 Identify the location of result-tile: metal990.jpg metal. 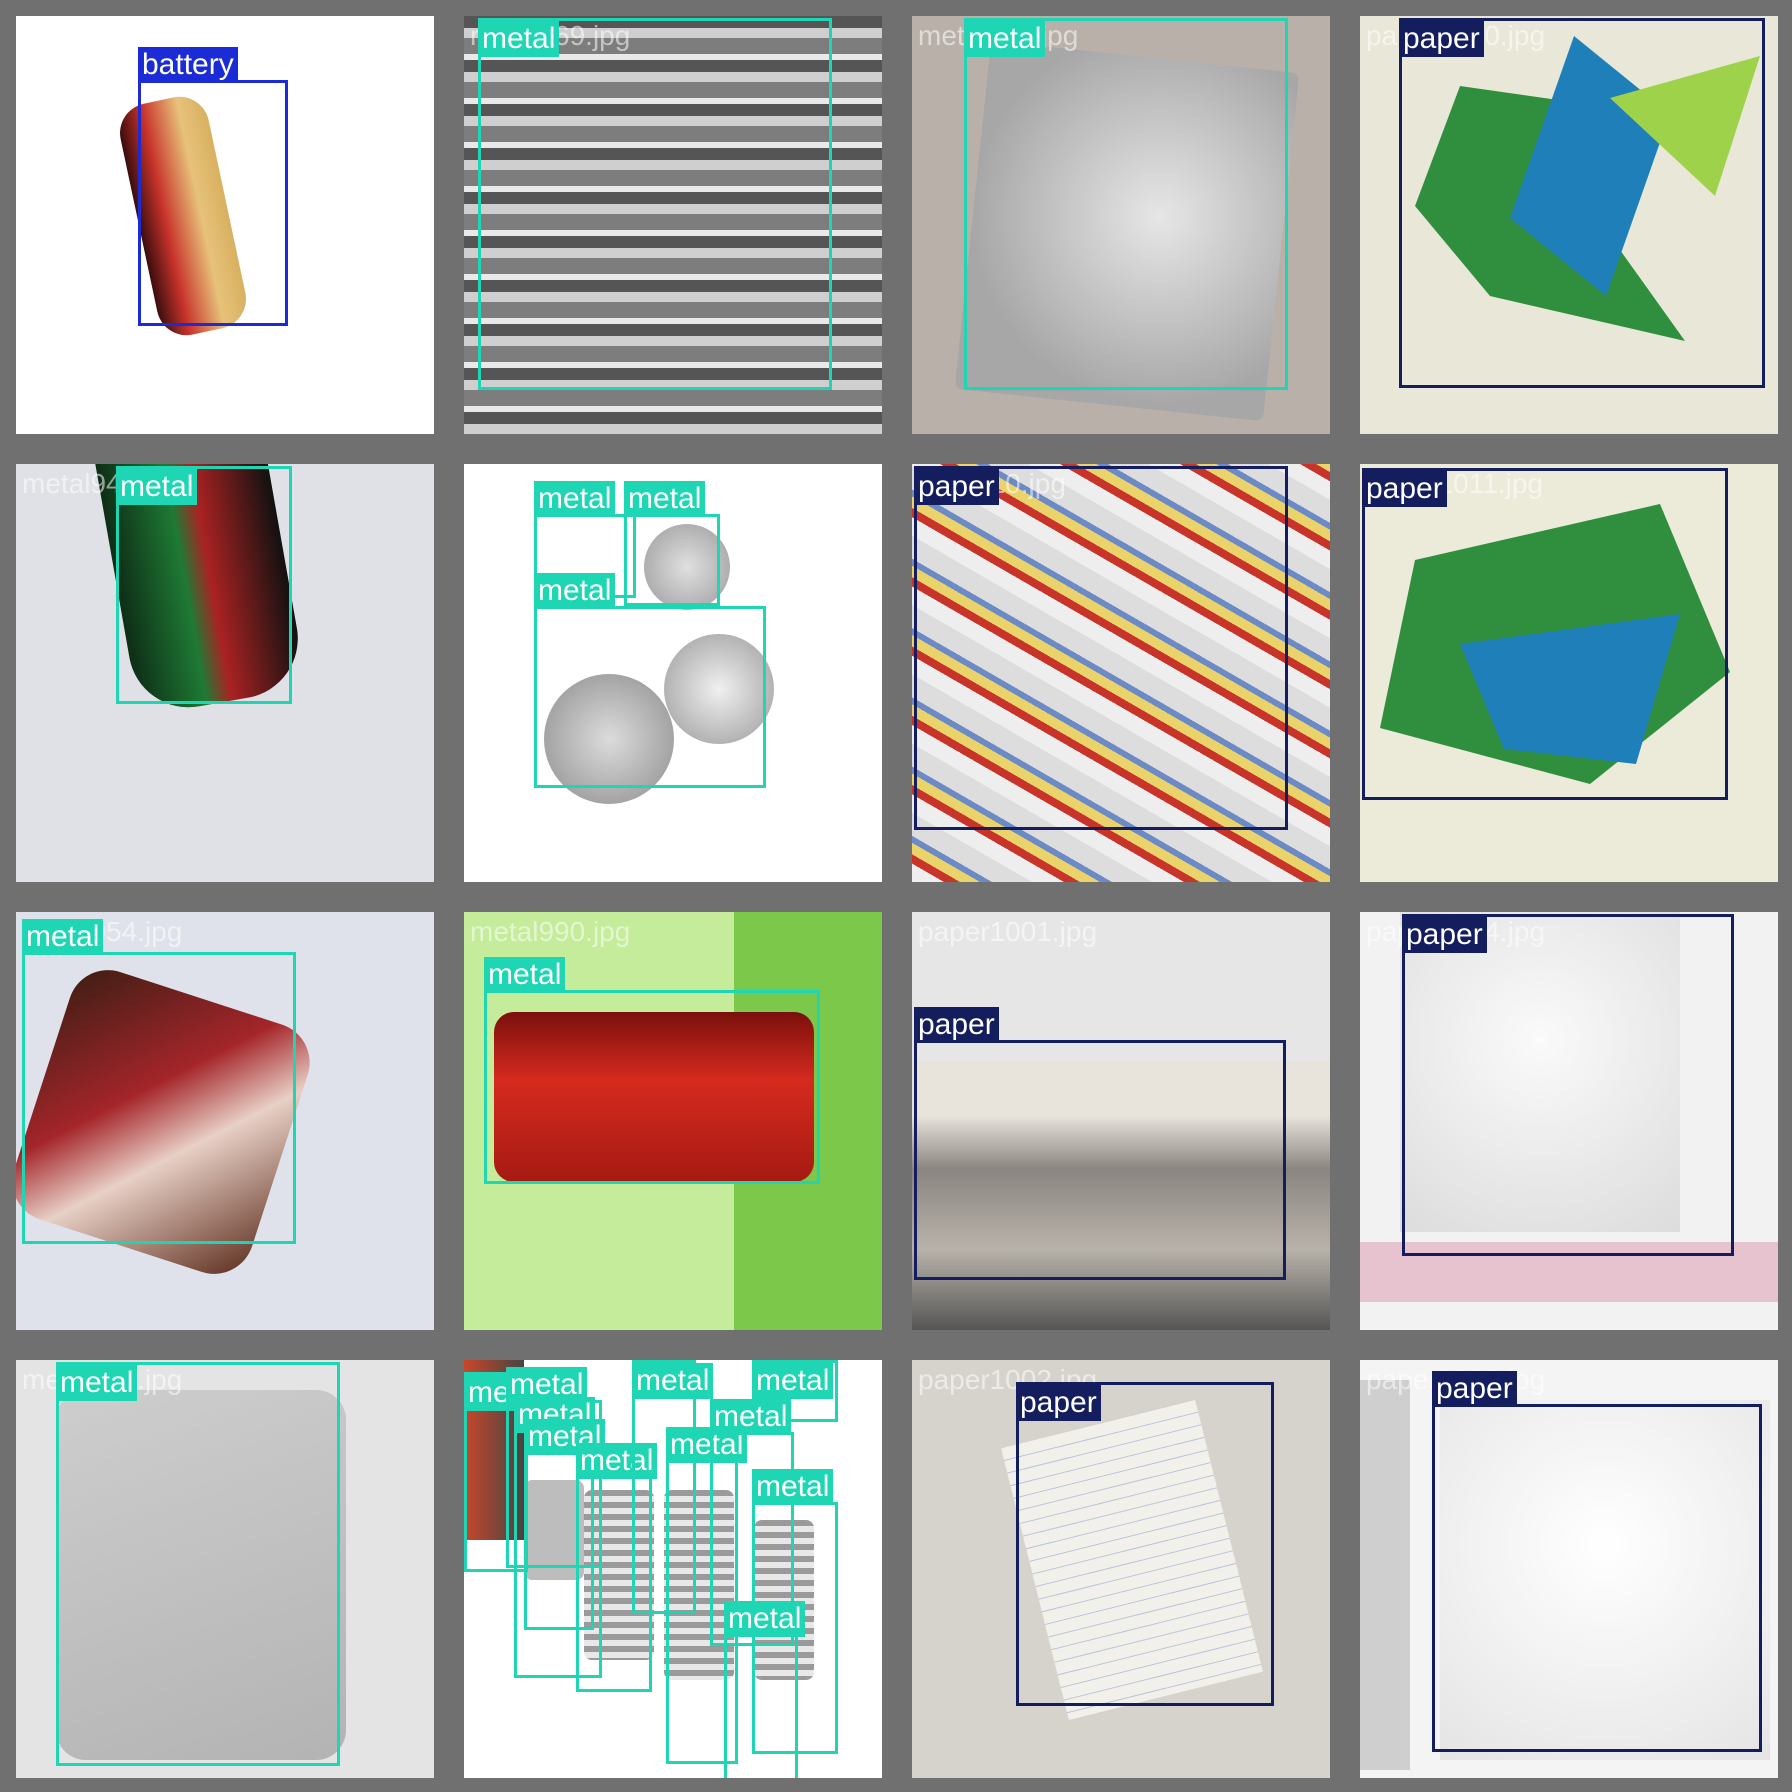
(673, 1121).